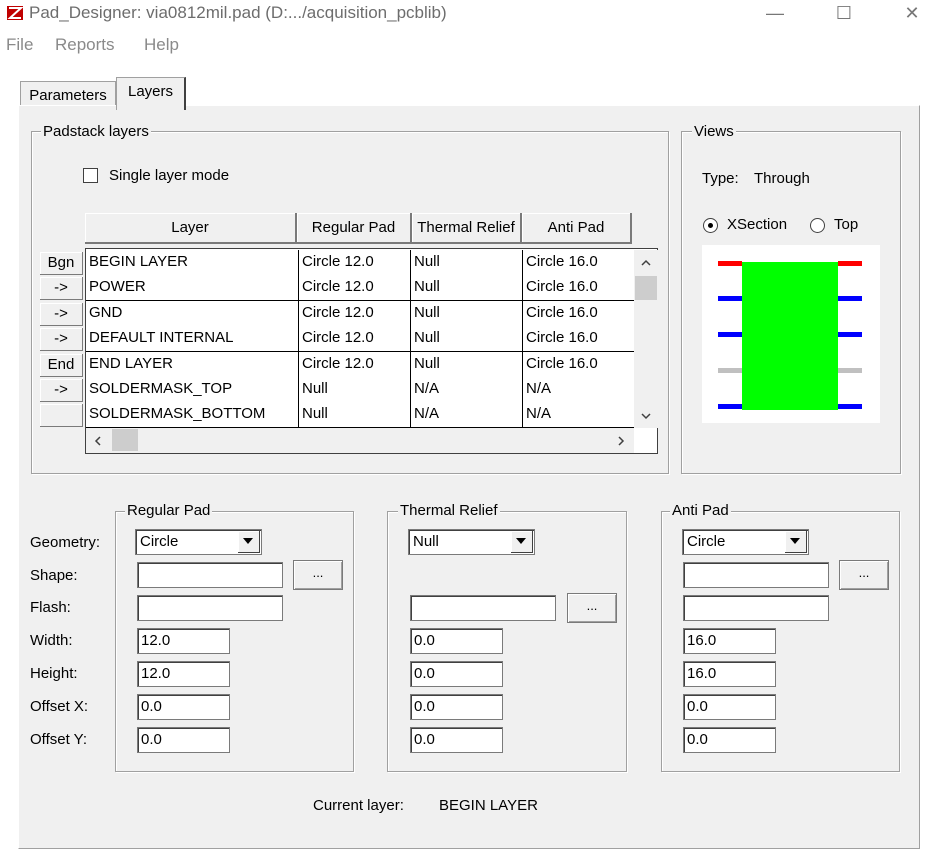 This screenshot has width=935, height=850. I want to click on shape-label: Shape:, so click(54, 575).